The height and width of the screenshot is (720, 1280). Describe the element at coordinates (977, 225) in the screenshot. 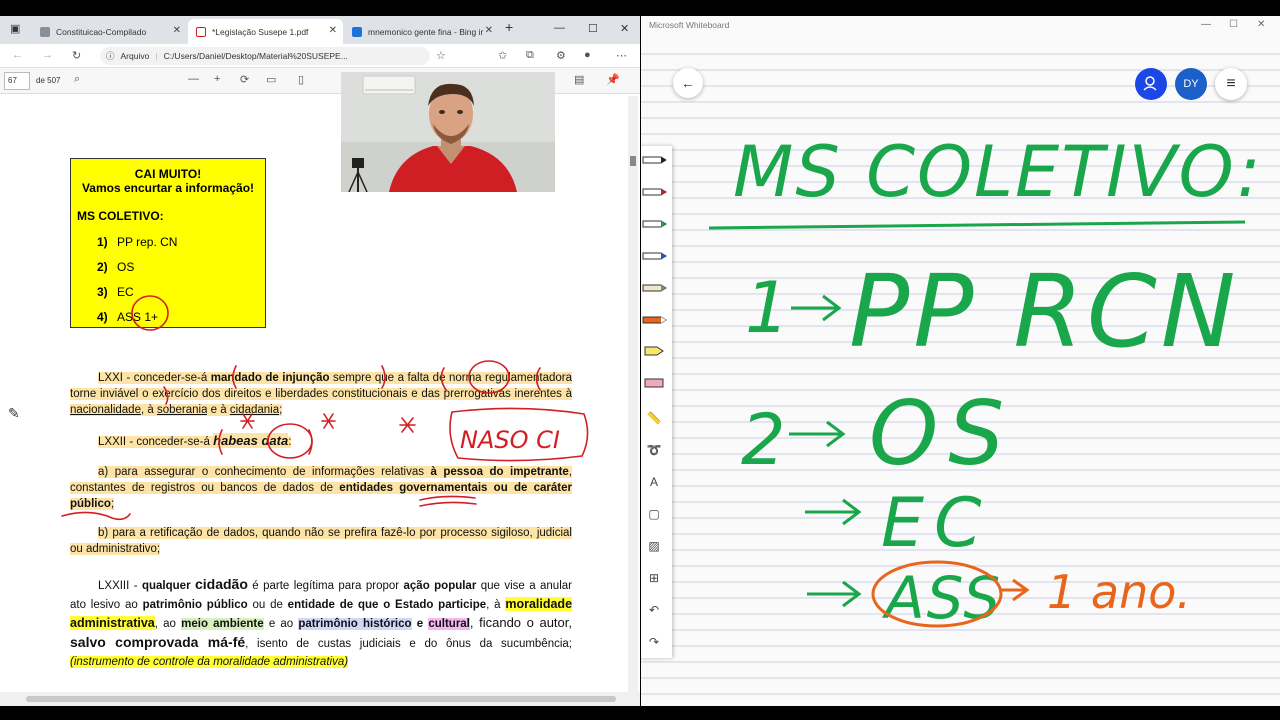

I see `ink-underline` at that location.